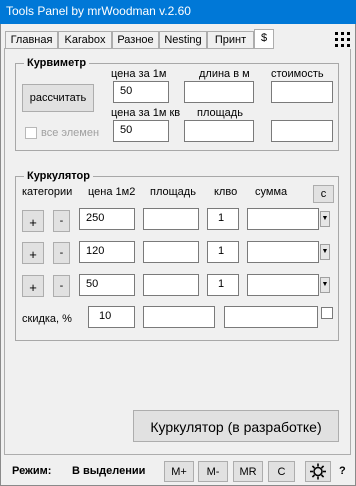 The image size is (356, 486). Describe the element at coordinates (171, 285) in the screenshot. I see `row3-area-field` at that location.